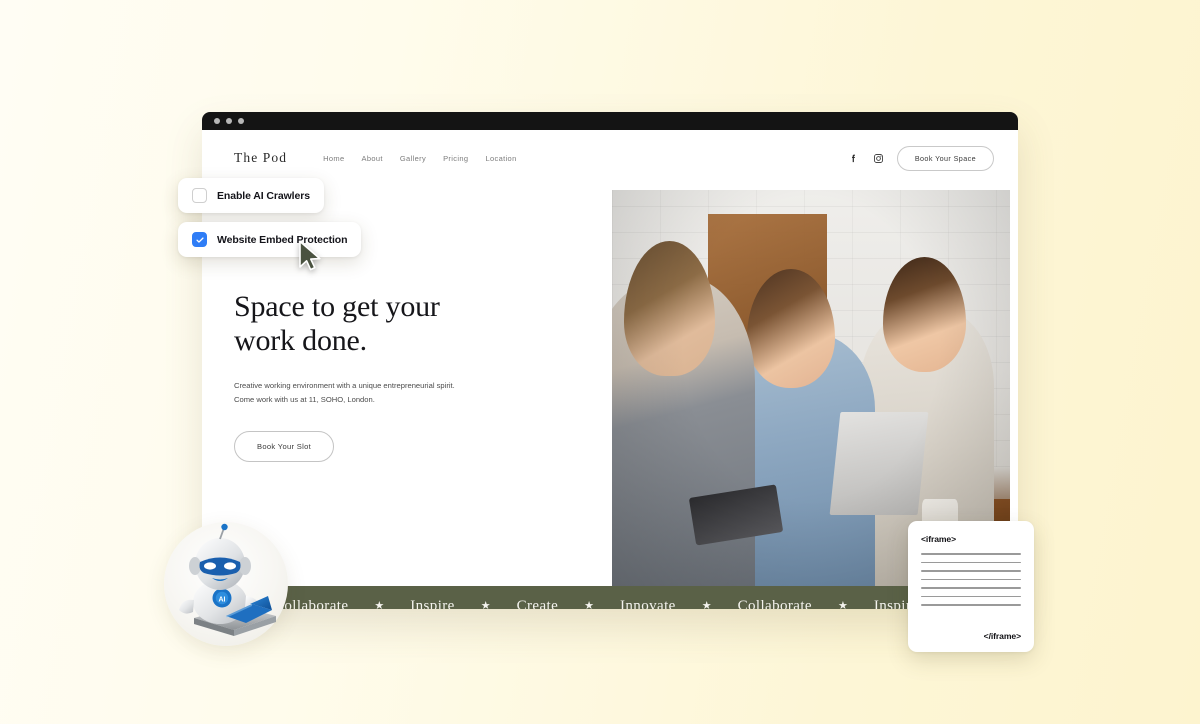 This screenshot has width=1200, height=724. Describe the element at coordinates (229, 121) in the screenshot. I see `window-minimize-dot` at that location.